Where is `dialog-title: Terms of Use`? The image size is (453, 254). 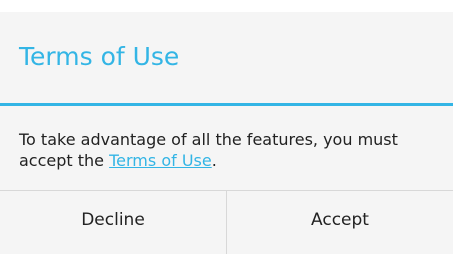 dialog-title: Terms of Use is located at coordinates (99, 56).